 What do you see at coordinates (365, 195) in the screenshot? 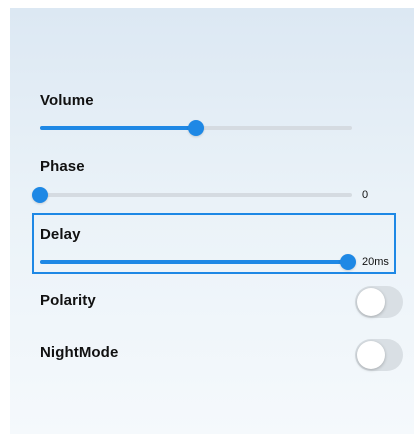
I see `phase-value: 0` at bounding box center [365, 195].